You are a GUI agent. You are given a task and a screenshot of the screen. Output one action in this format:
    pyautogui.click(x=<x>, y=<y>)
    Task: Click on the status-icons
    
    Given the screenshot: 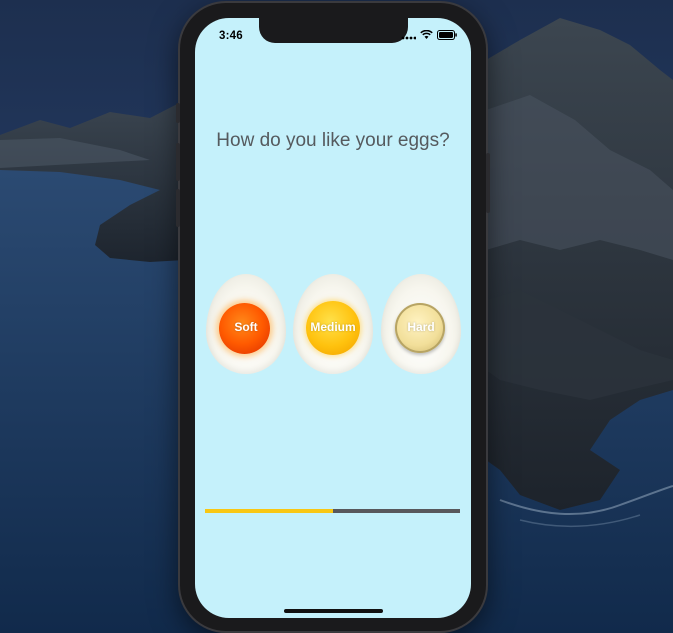 What is the action you would take?
    pyautogui.click(x=429, y=35)
    